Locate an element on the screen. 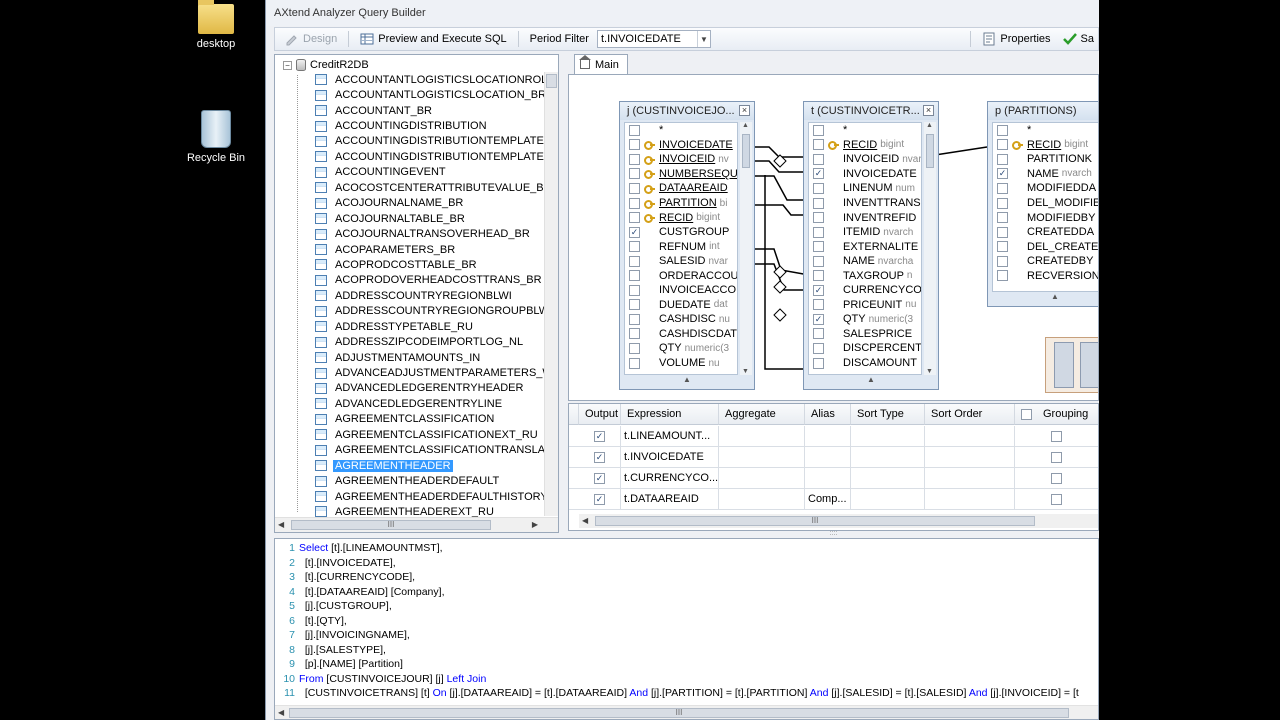  field-row: PRICEUNIT nu is located at coordinates (865, 305).